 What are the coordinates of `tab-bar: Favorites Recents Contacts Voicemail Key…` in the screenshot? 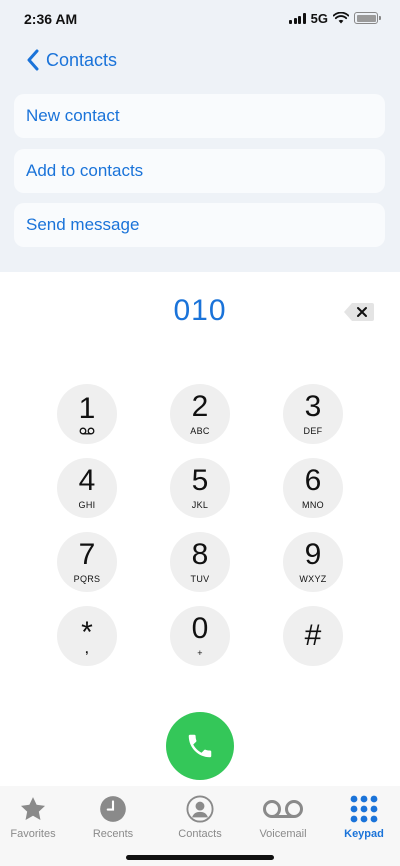 It's located at (200, 826).